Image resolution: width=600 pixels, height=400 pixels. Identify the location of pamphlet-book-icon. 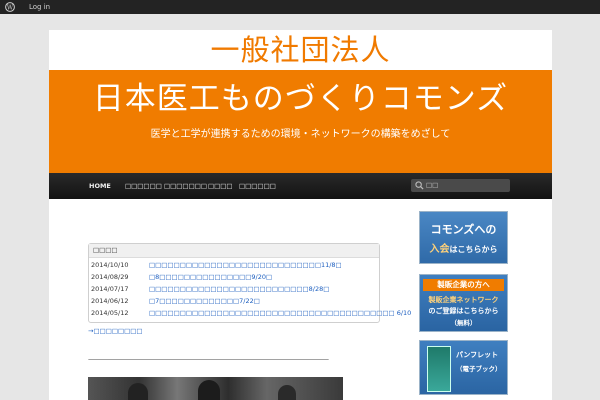
(439, 369).